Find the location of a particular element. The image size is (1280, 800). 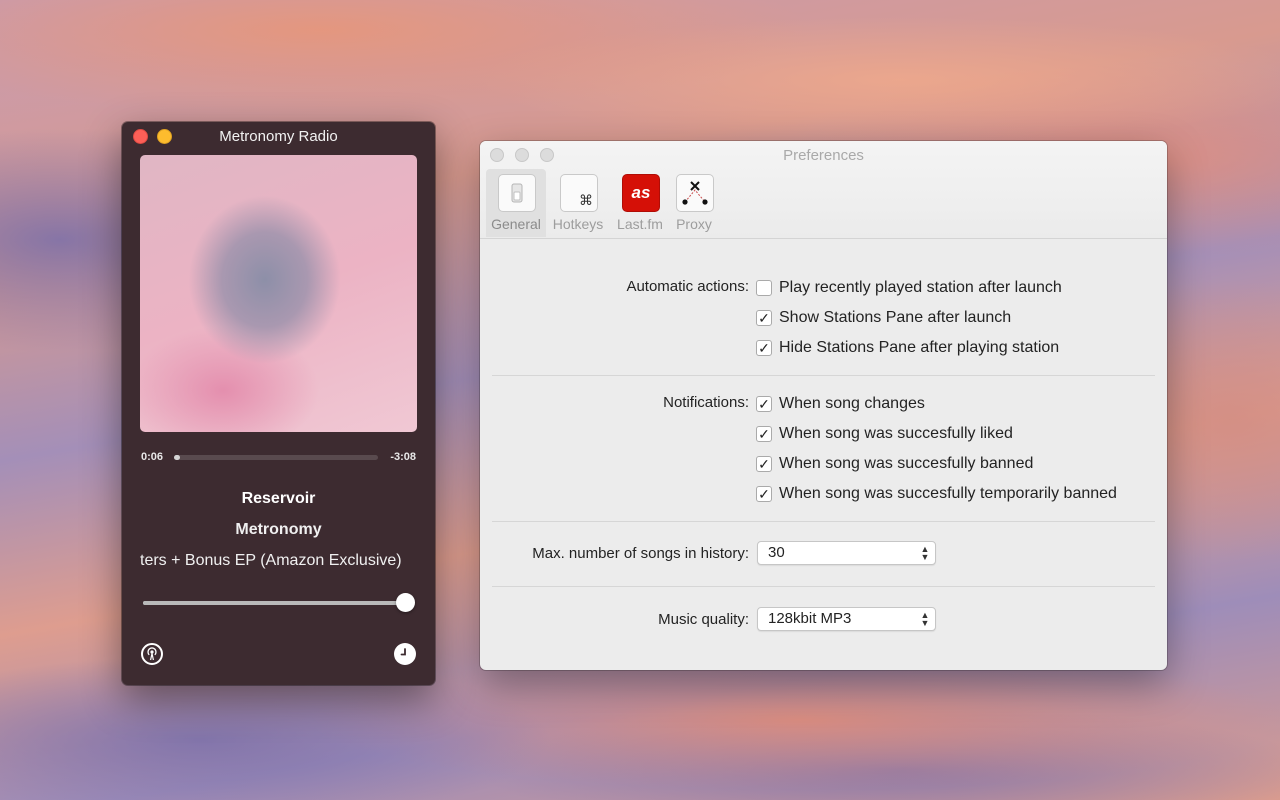

quality-select-value: 128kbit MP3 is located at coordinates (810, 618).